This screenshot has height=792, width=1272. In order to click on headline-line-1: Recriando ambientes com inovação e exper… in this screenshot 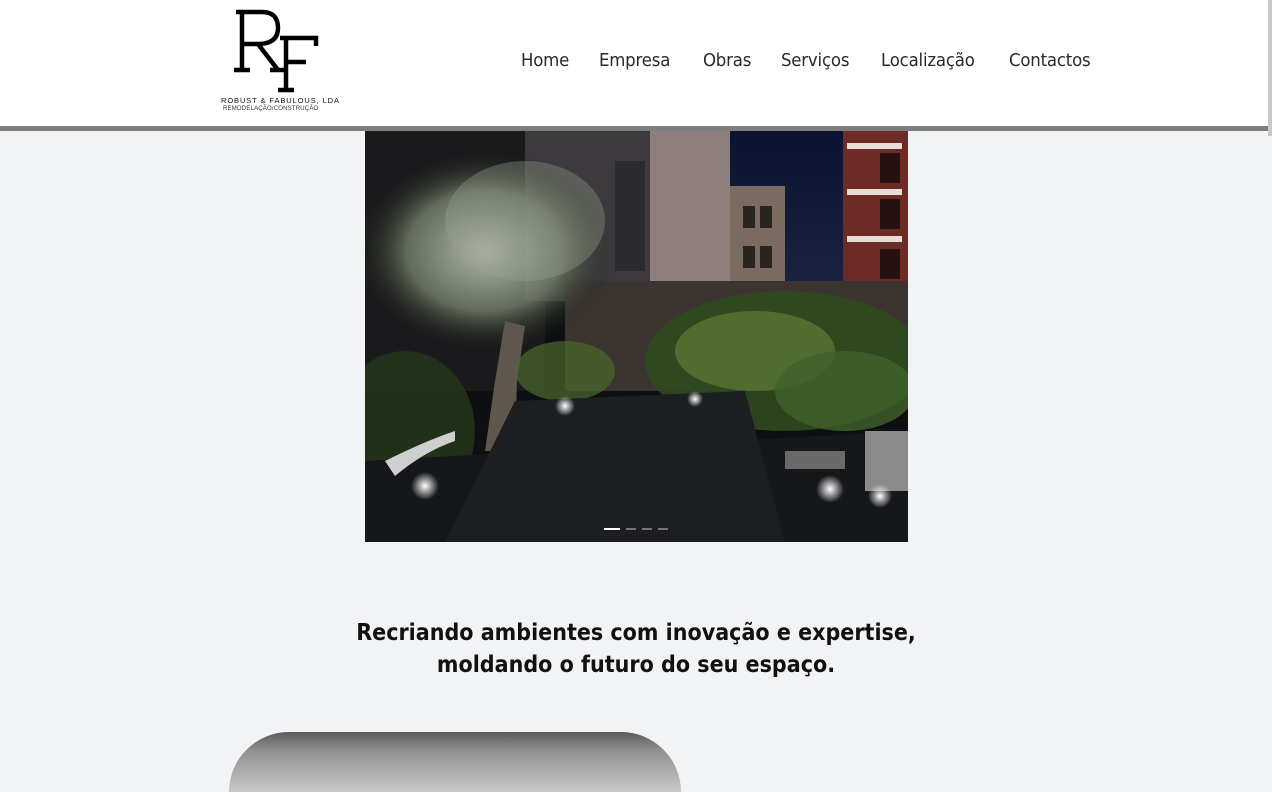, I will do `click(636, 633)`.